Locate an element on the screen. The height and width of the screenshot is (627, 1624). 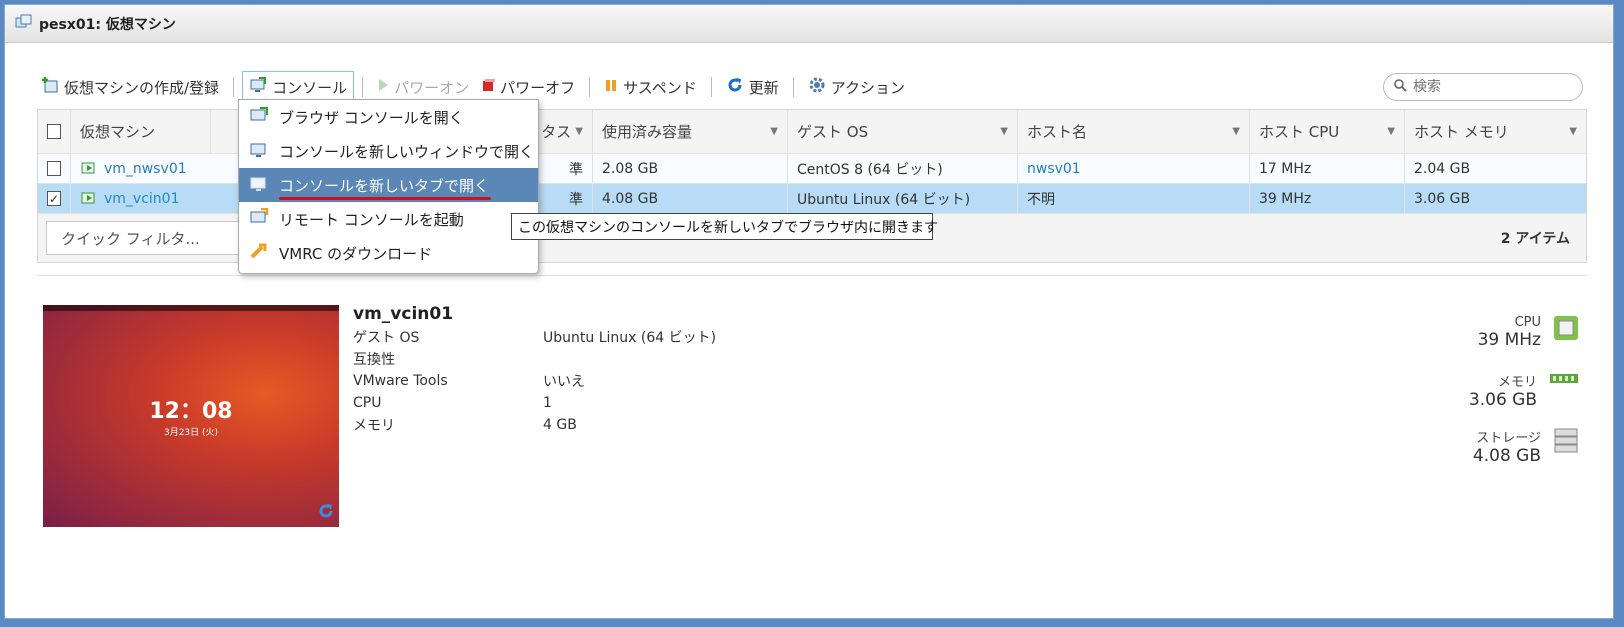
column-label: ゲスト OS is located at coordinates (833, 132).